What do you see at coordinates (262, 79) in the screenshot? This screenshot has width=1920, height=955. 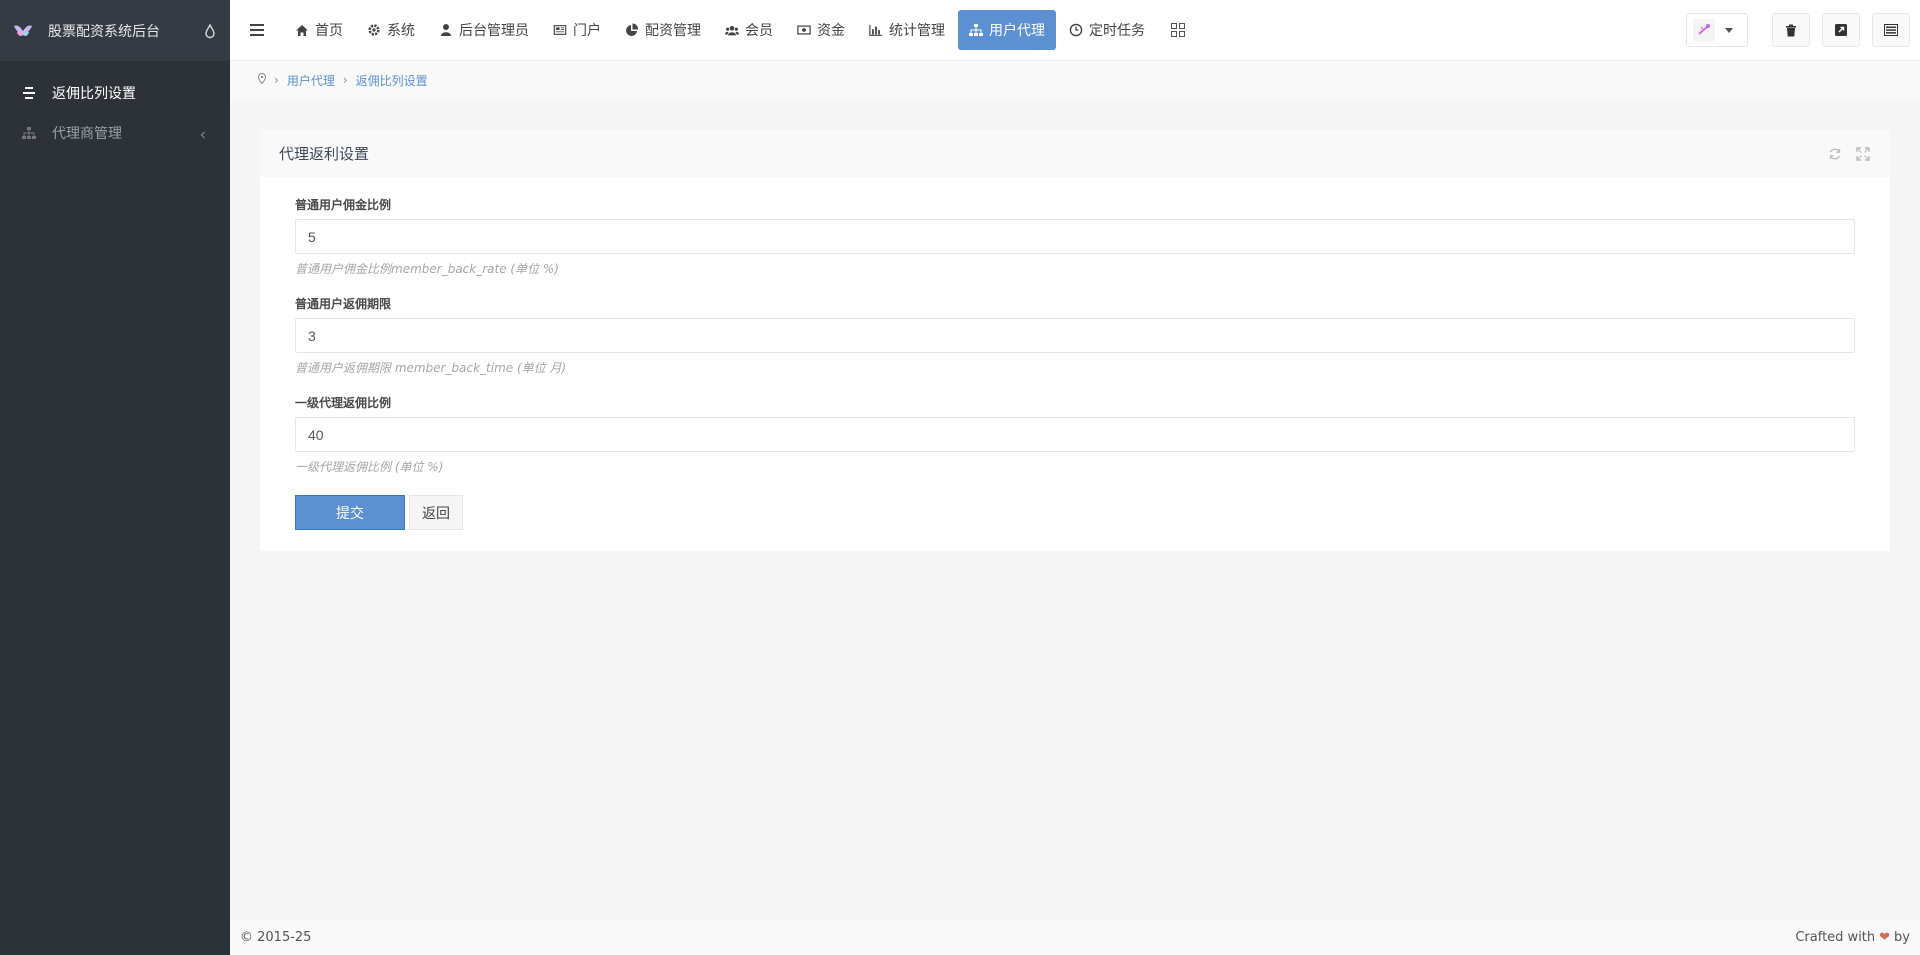 I see `map-marker-icon` at bounding box center [262, 79].